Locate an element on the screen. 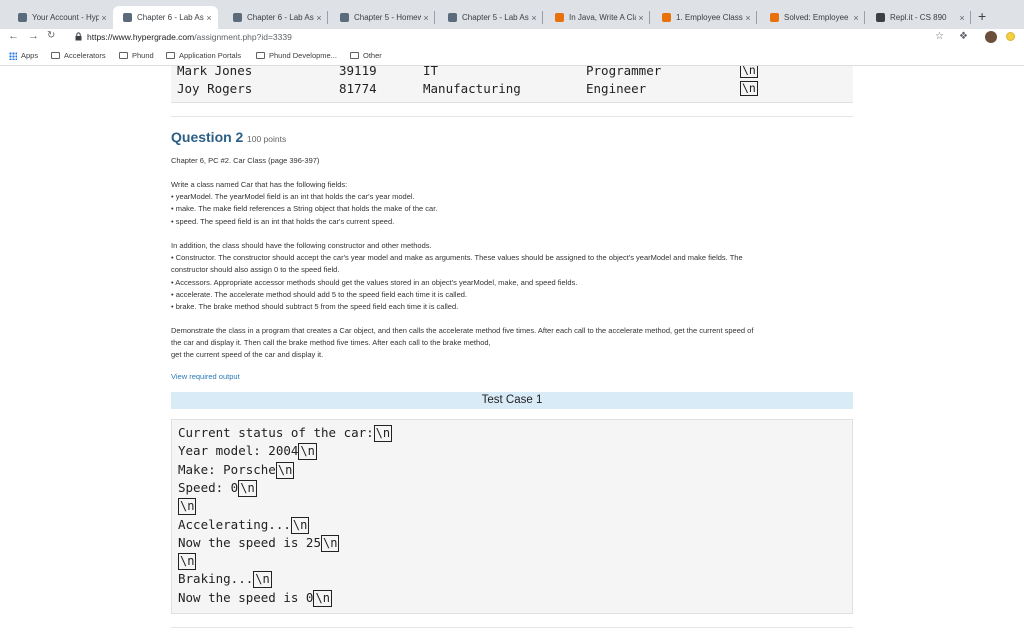  bookmark-application-portals: Application Portals is located at coordinates (203, 55).